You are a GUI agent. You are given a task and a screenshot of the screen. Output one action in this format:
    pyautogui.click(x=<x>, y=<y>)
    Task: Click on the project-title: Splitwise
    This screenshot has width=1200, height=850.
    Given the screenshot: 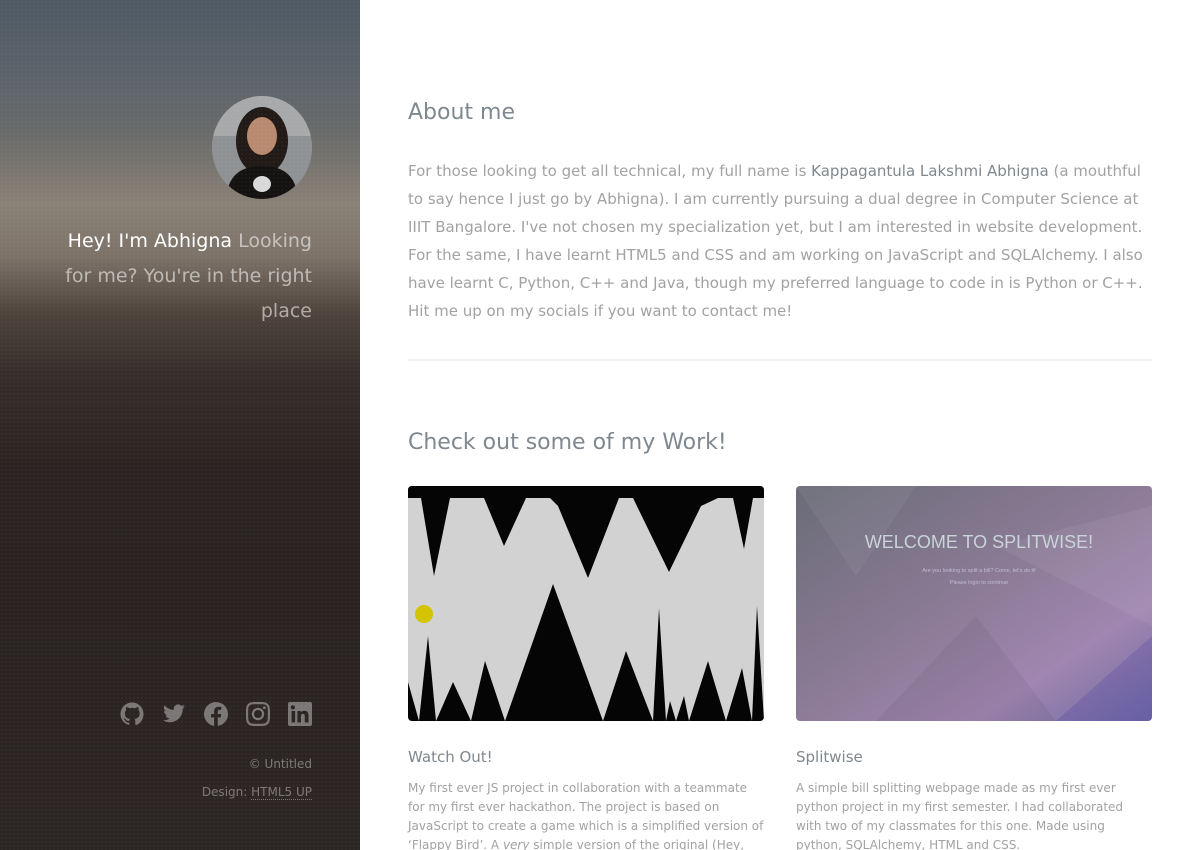 What is the action you would take?
    pyautogui.click(x=829, y=757)
    